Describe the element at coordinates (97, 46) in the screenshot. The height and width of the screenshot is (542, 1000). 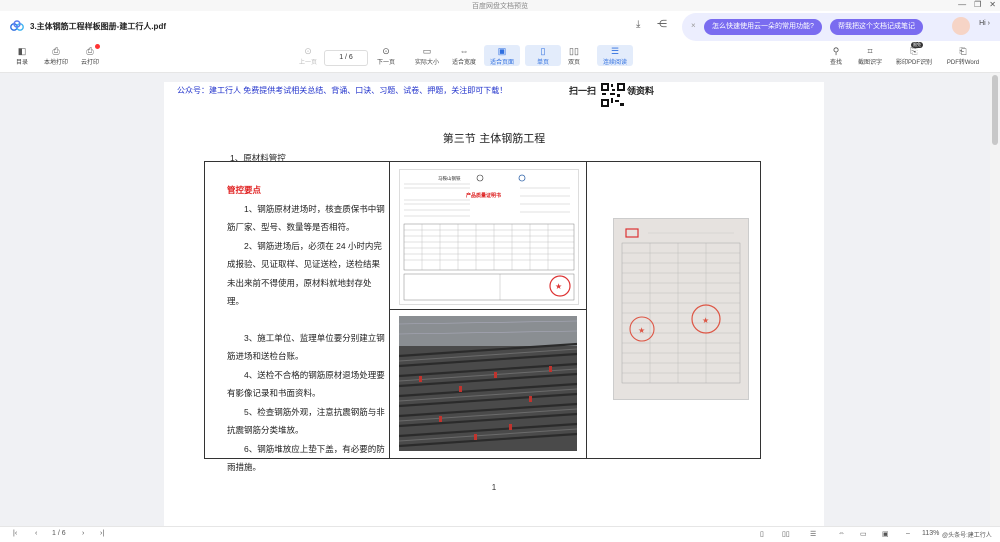
I see `notification-dot` at that location.